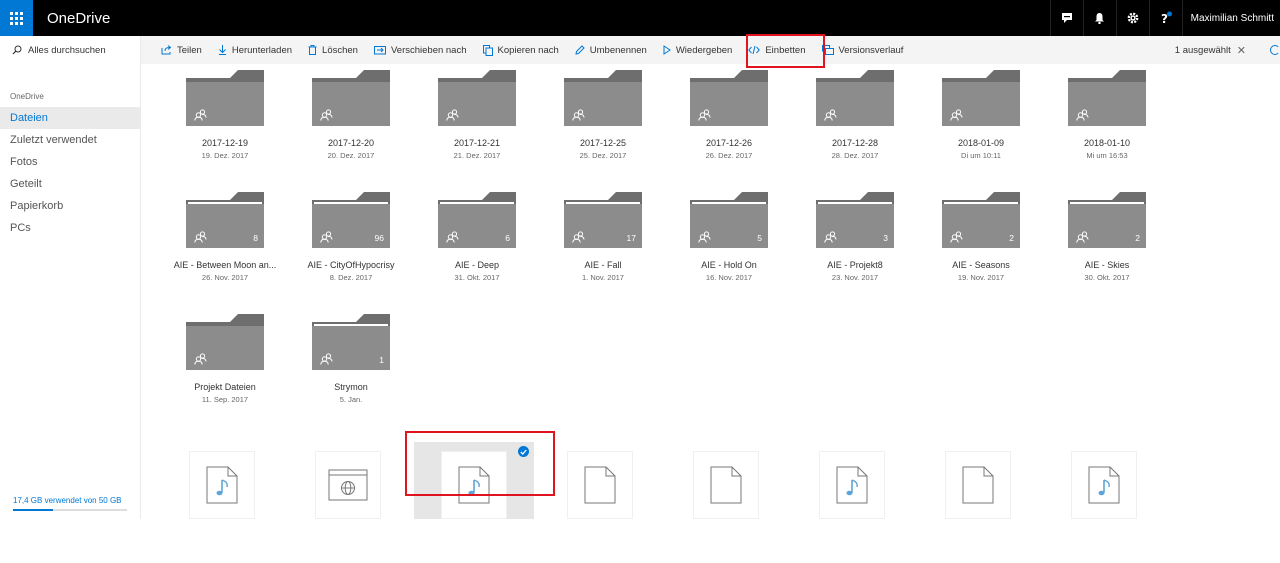  What do you see at coordinates (729, 143) in the screenshot?
I see `folder-name: 2017-12-26` at bounding box center [729, 143].